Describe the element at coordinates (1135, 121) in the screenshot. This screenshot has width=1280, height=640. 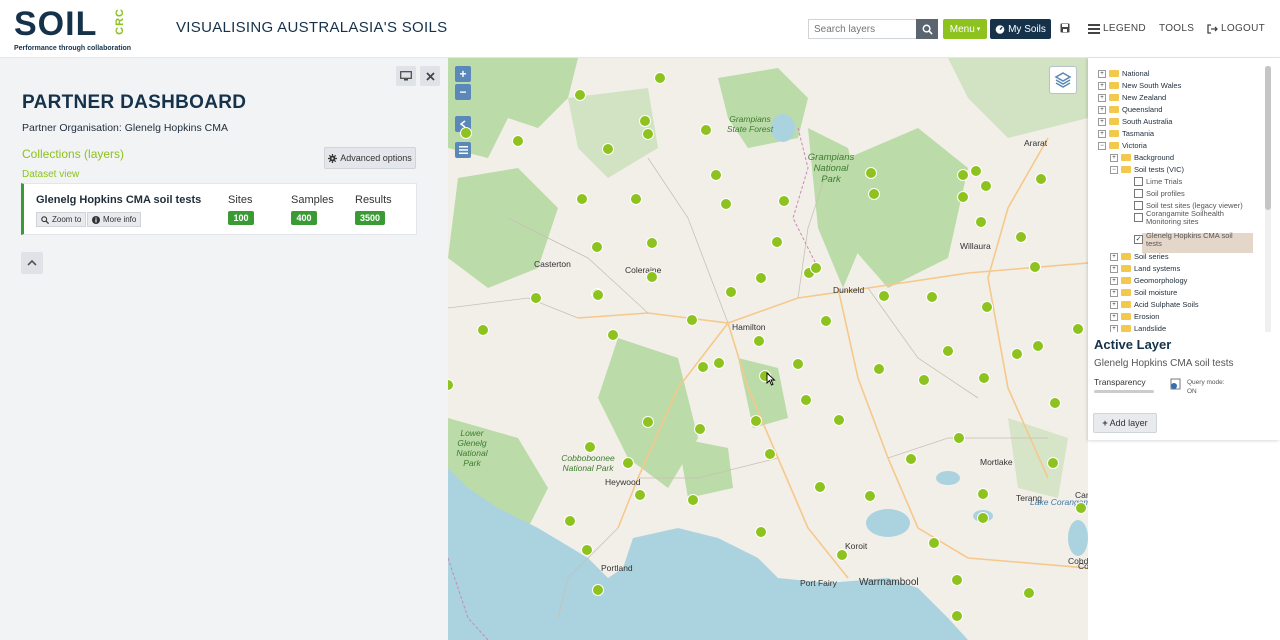
I see `tree-item: + South Australia` at that location.